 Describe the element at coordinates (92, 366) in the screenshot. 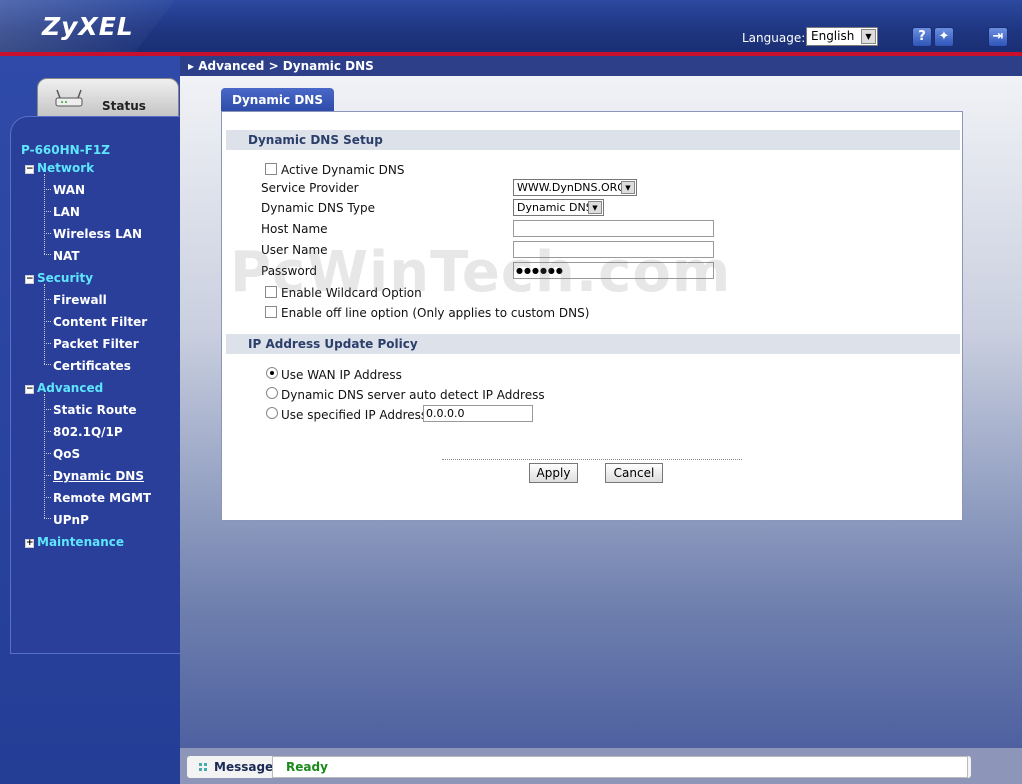

I see `nav-item-certificates: Certificates` at that location.